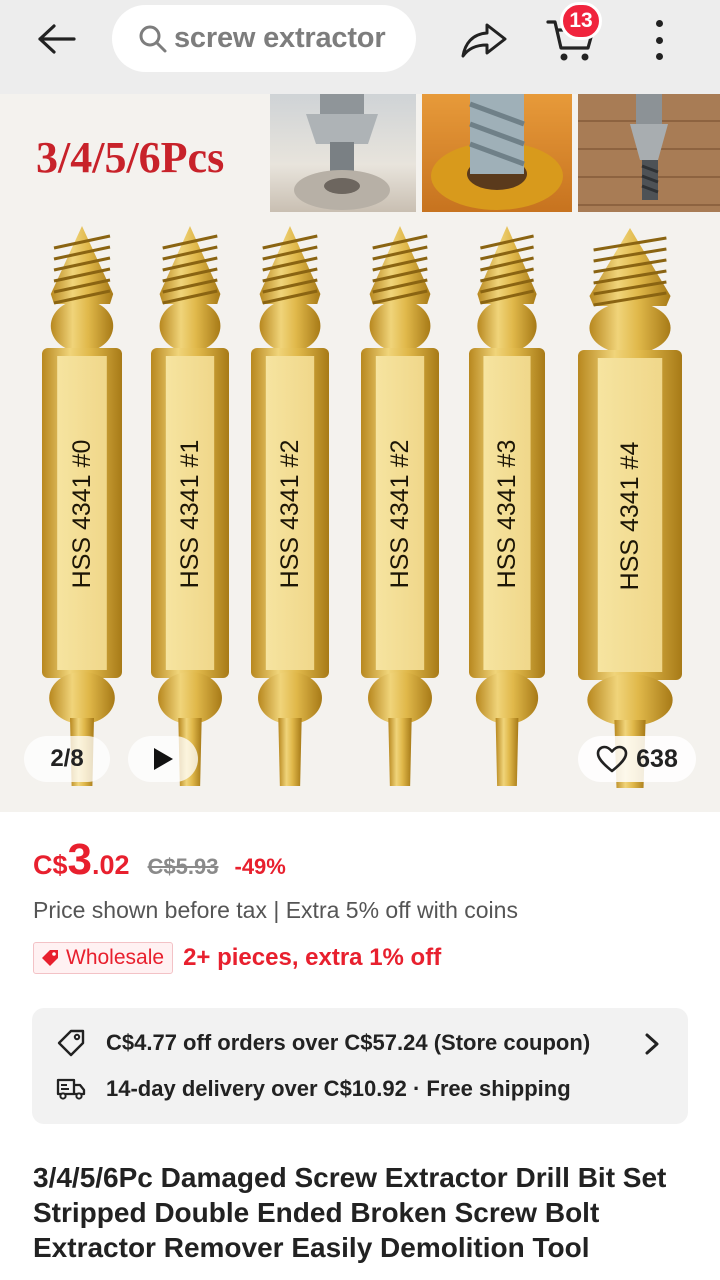  Describe the element at coordinates (612, 759) in the screenshot. I see `heart-icon` at that location.